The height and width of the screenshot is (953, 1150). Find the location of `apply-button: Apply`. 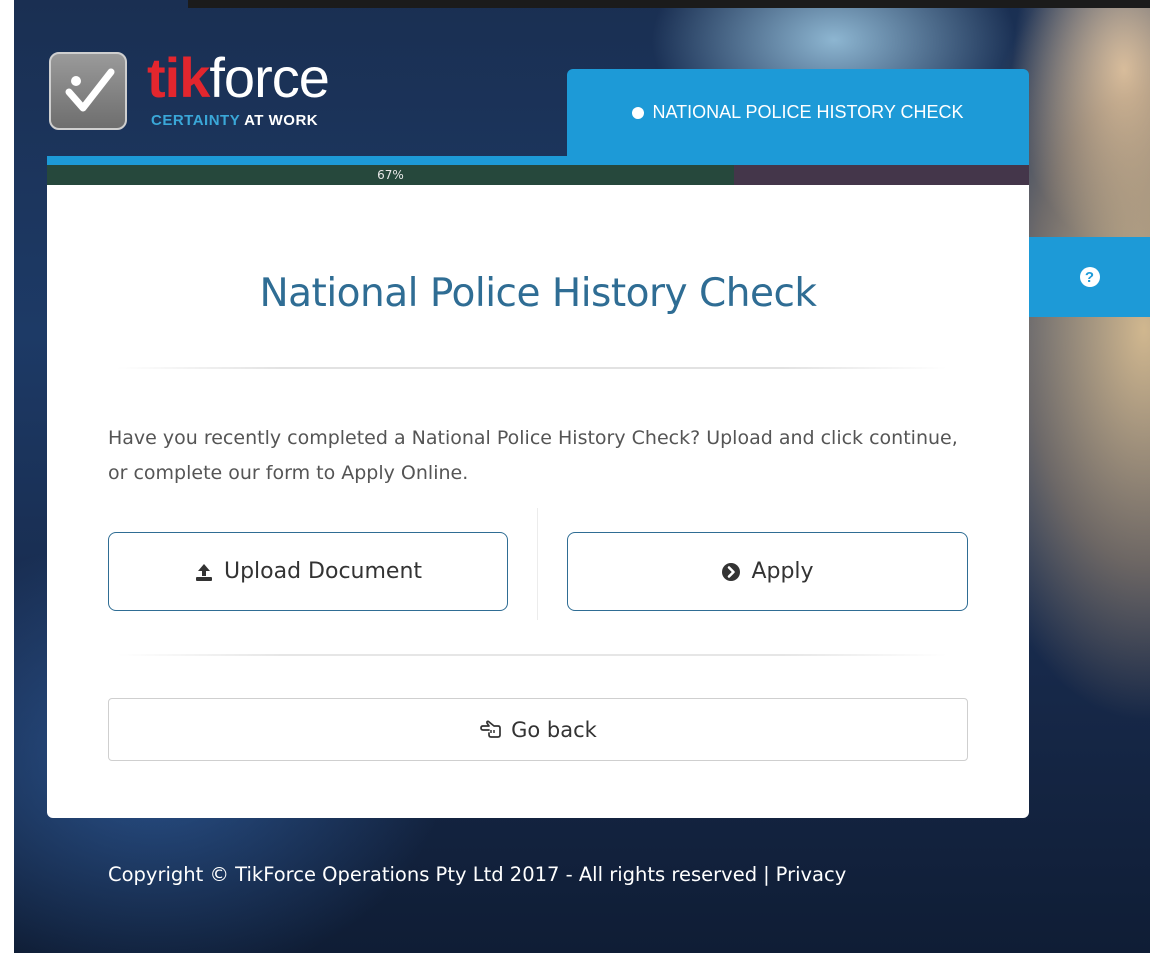

apply-button: Apply is located at coordinates (767, 571).